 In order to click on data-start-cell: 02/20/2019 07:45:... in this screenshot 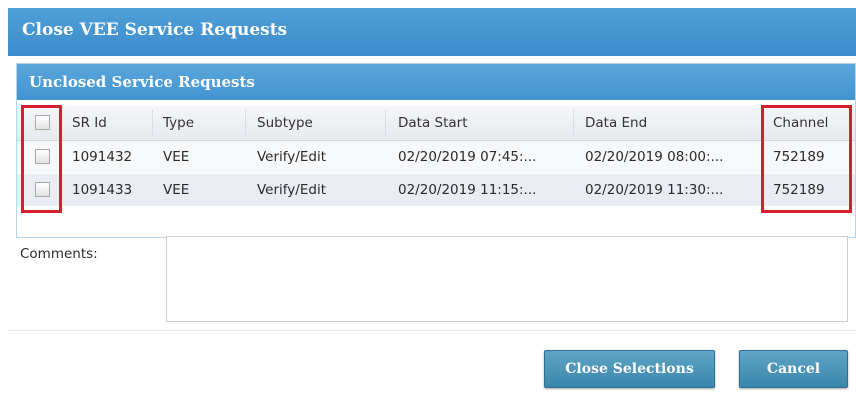, I will do `click(467, 157)`.